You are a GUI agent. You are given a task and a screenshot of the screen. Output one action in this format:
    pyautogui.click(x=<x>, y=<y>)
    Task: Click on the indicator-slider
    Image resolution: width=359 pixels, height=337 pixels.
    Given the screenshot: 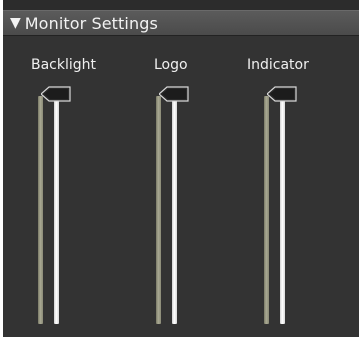 What is the action you would take?
    pyautogui.click(x=282, y=206)
    